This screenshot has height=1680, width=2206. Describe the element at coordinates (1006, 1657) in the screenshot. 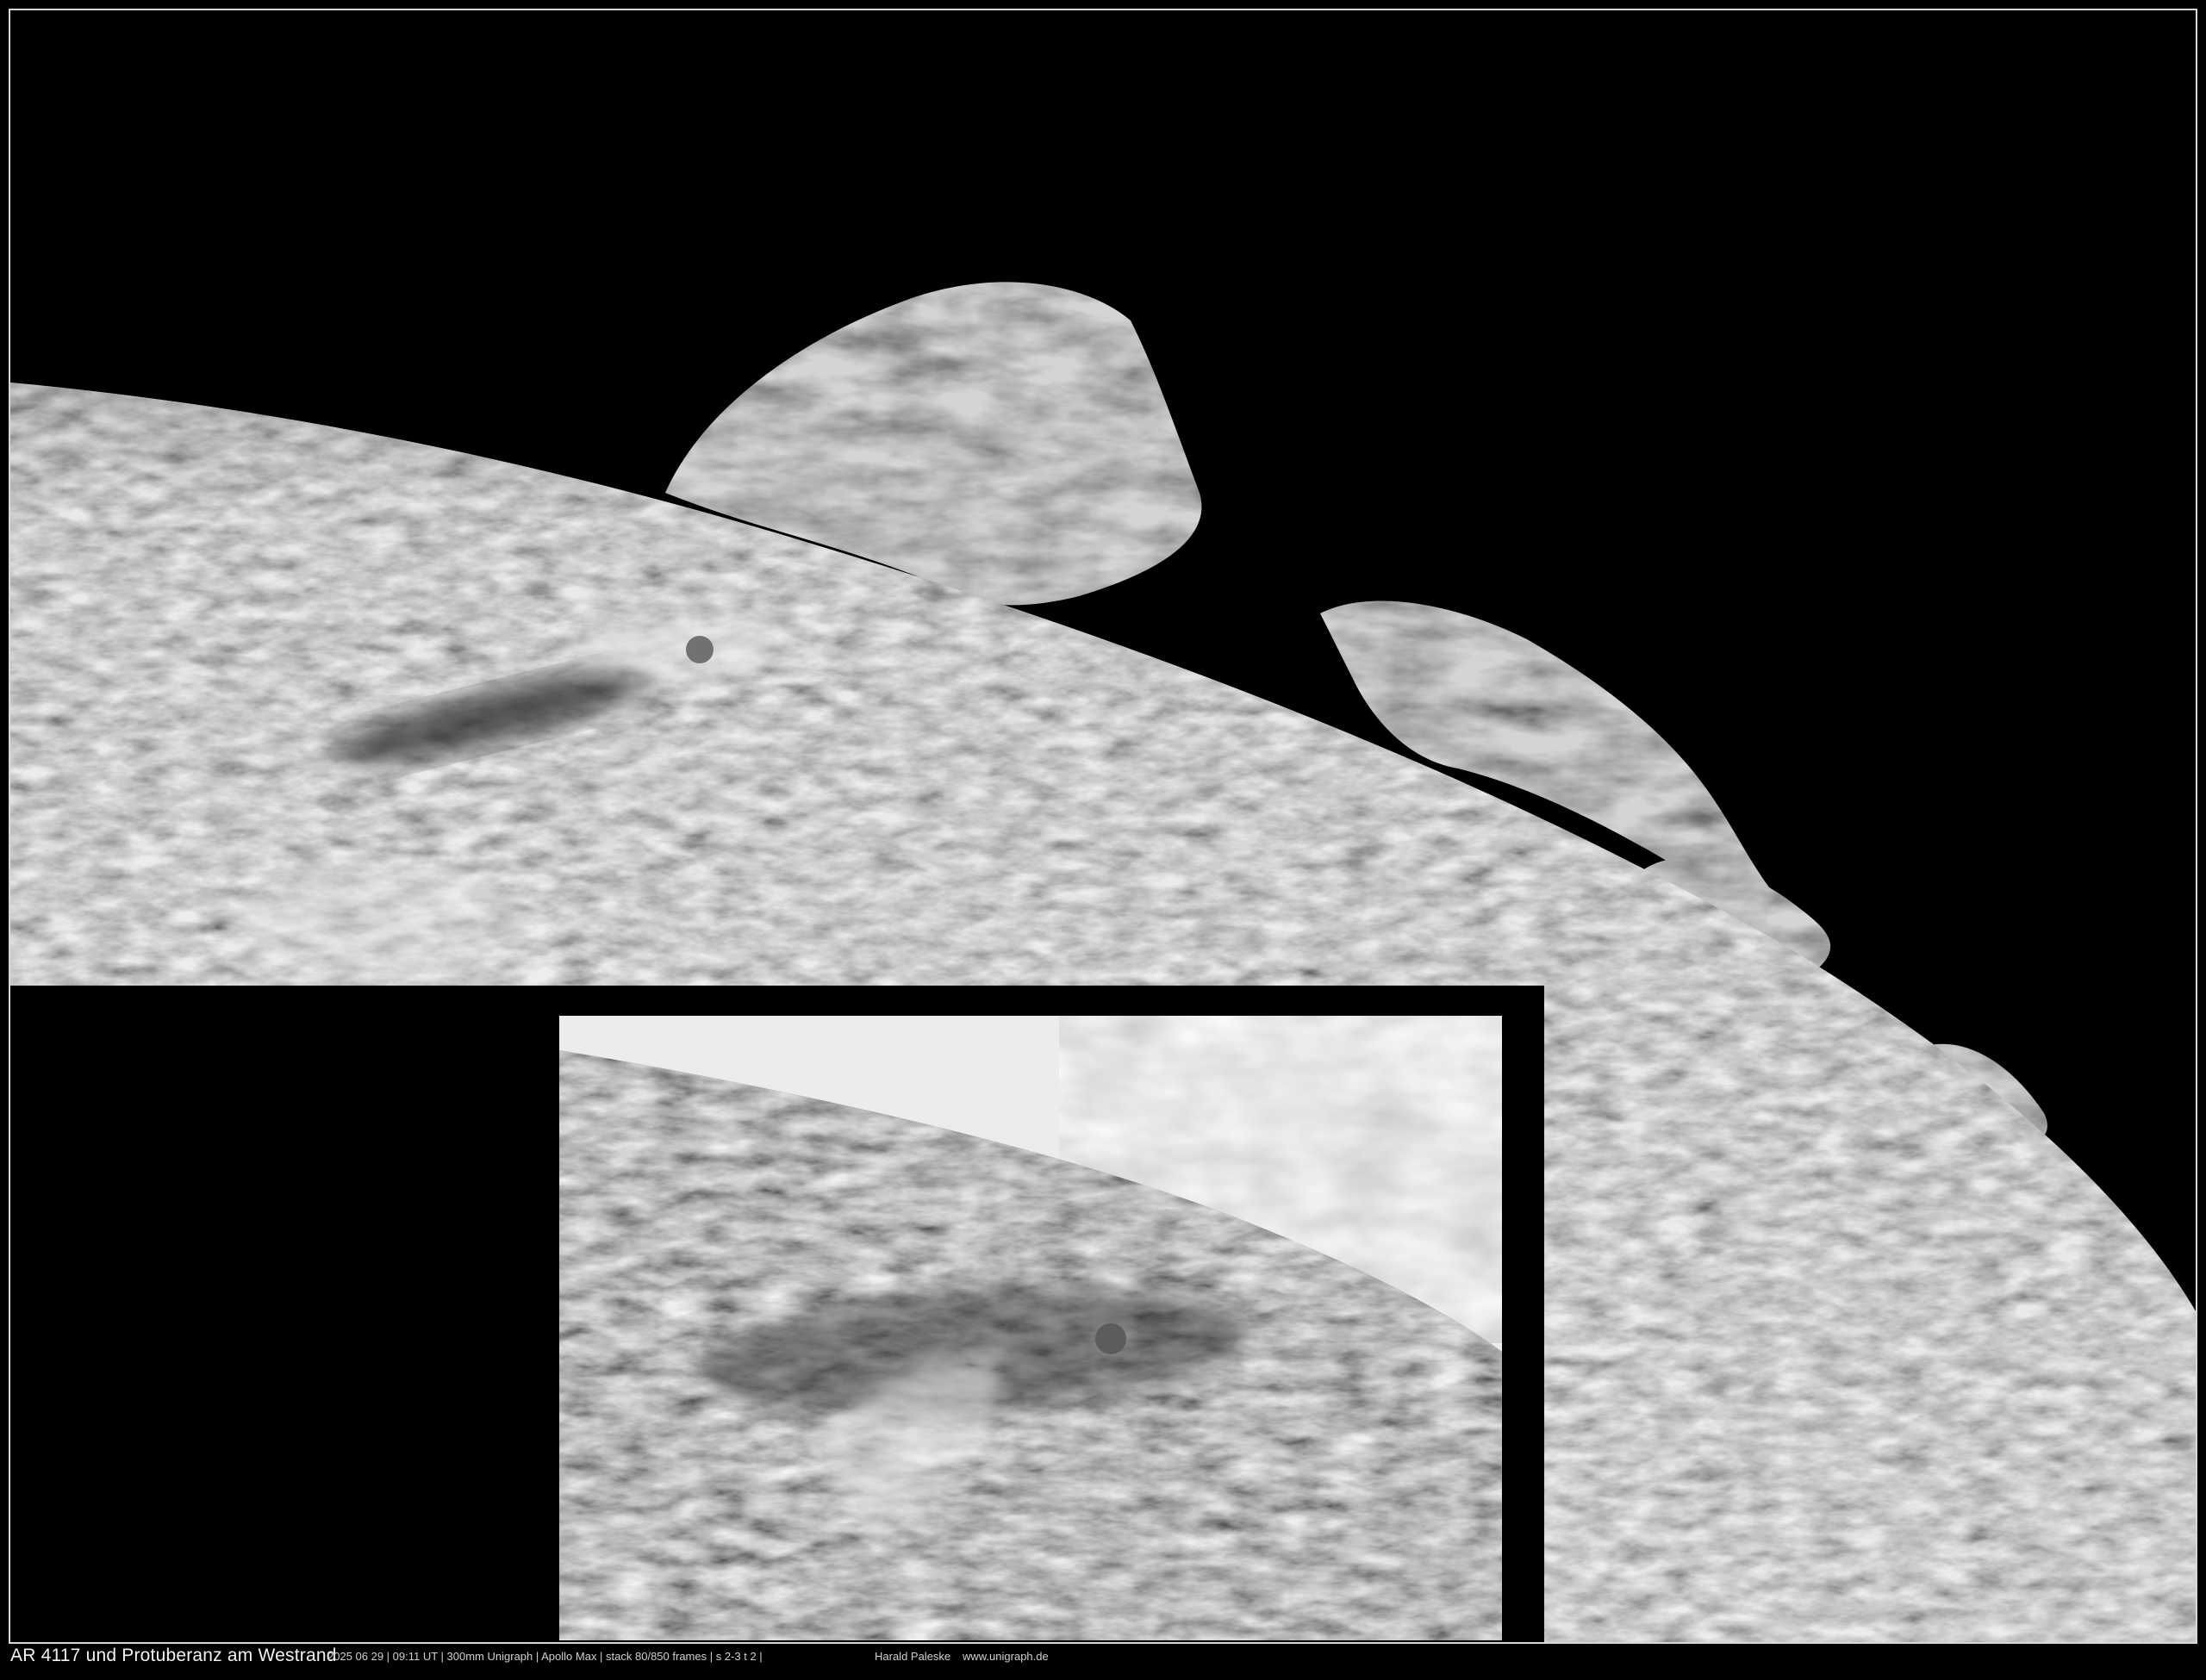

I see `caption-url: www.unigraph.de` at that location.